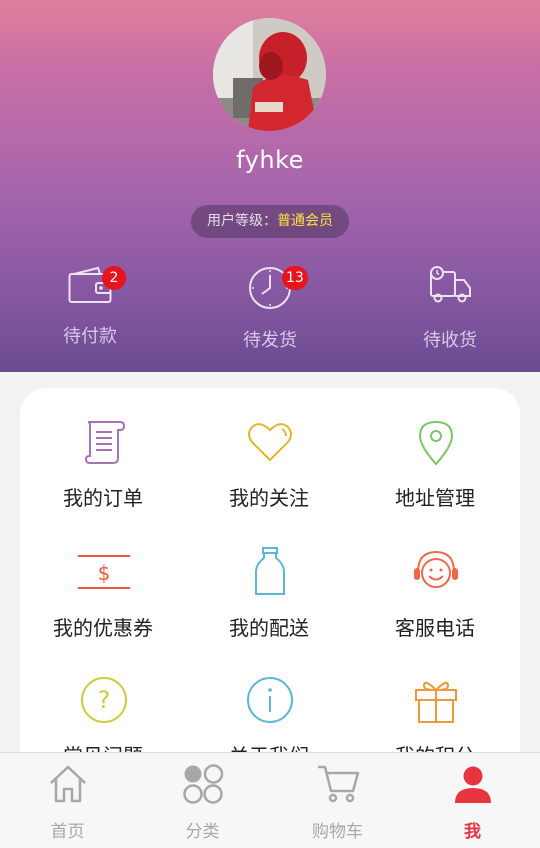 The width and height of the screenshot is (540, 848). Describe the element at coordinates (114, 278) in the screenshot. I see `pending-payment-badge: 2` at that location.